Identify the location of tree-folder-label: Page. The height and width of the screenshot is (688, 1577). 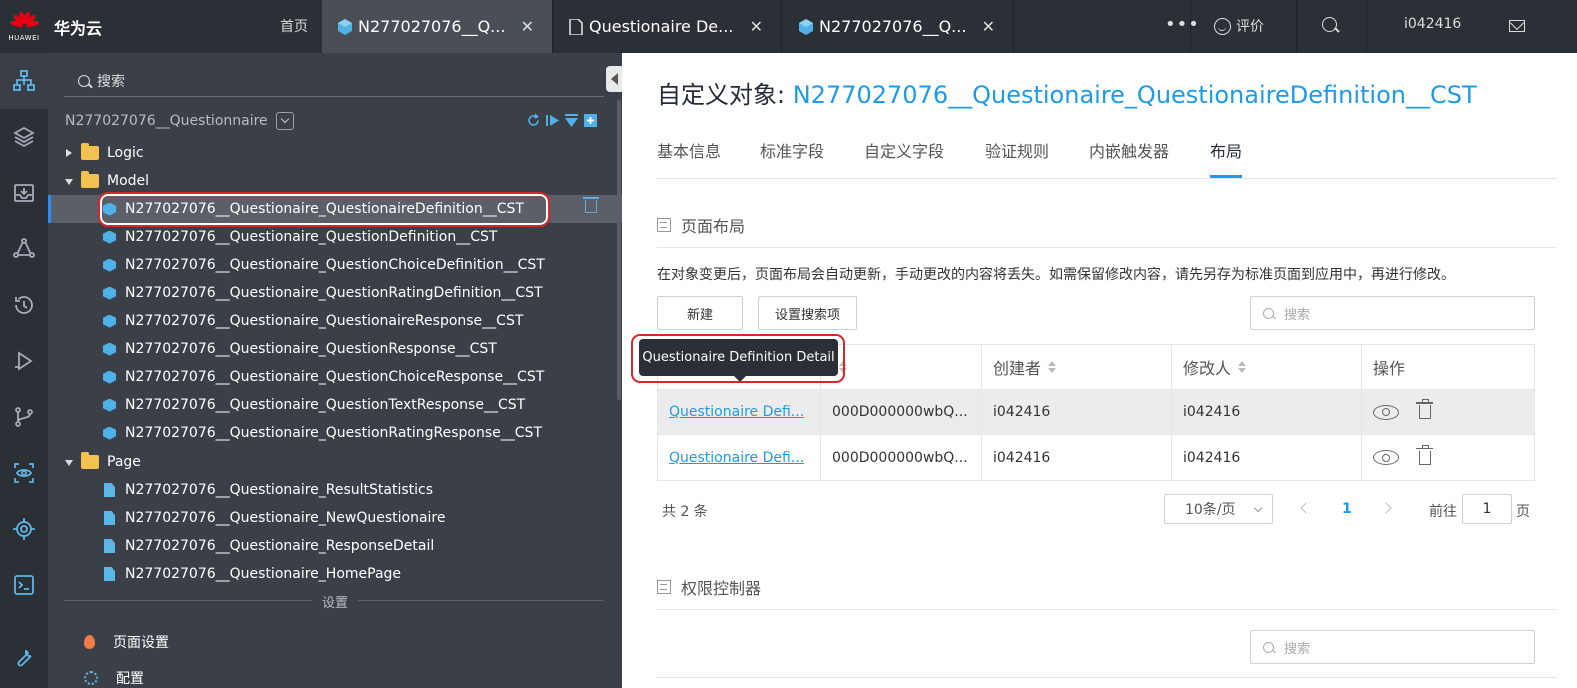
(124, 462).